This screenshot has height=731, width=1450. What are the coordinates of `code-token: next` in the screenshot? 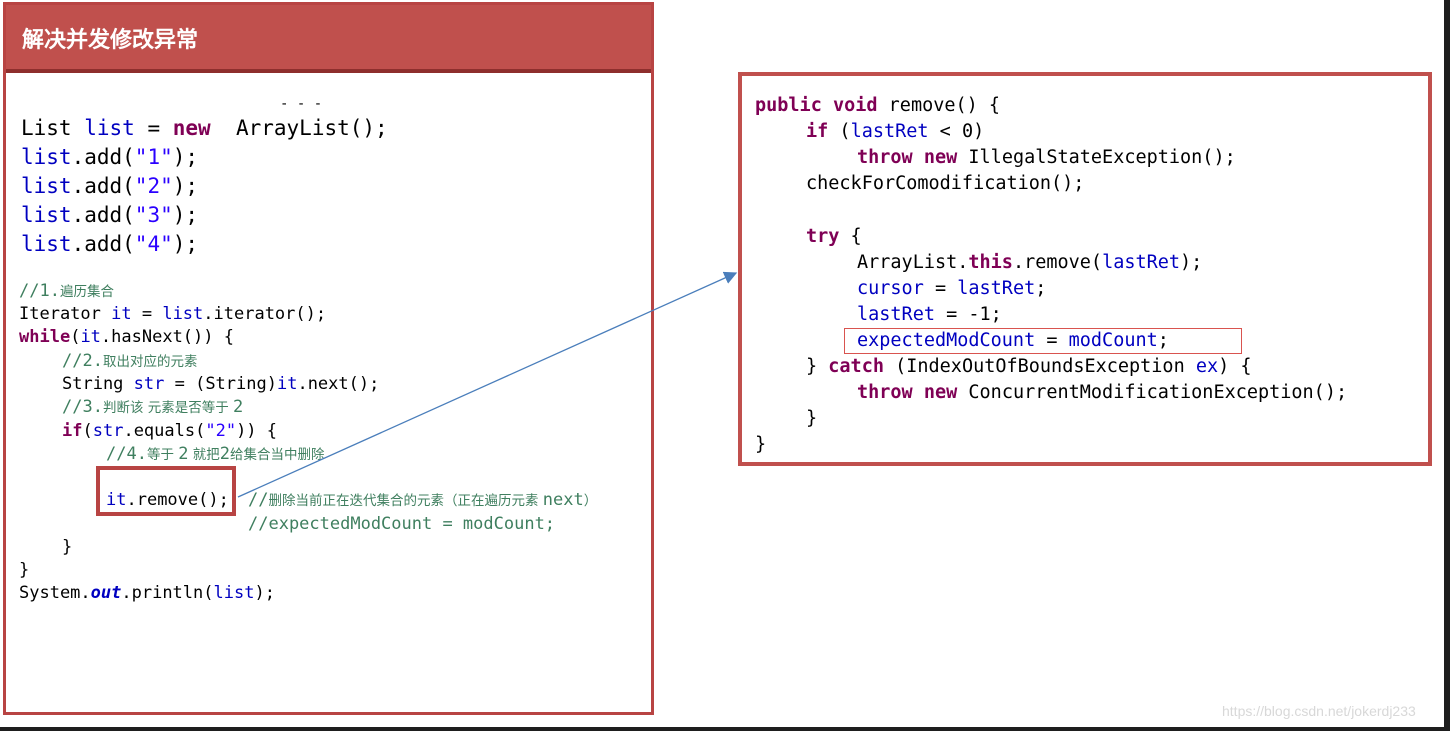 It's located at (563, 500).